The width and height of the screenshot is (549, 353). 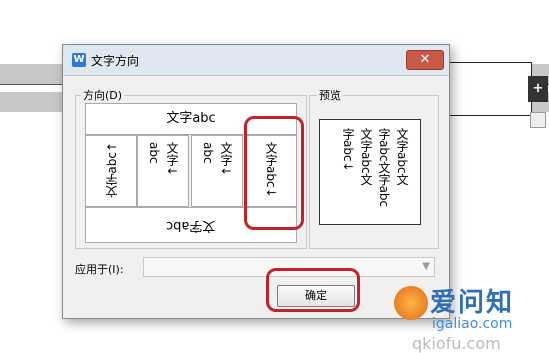 What do you see at coordinates (99, 269) in the screenshot?
I see `apply-to-label: 应用于(I):` at bounding box center [99, 269].